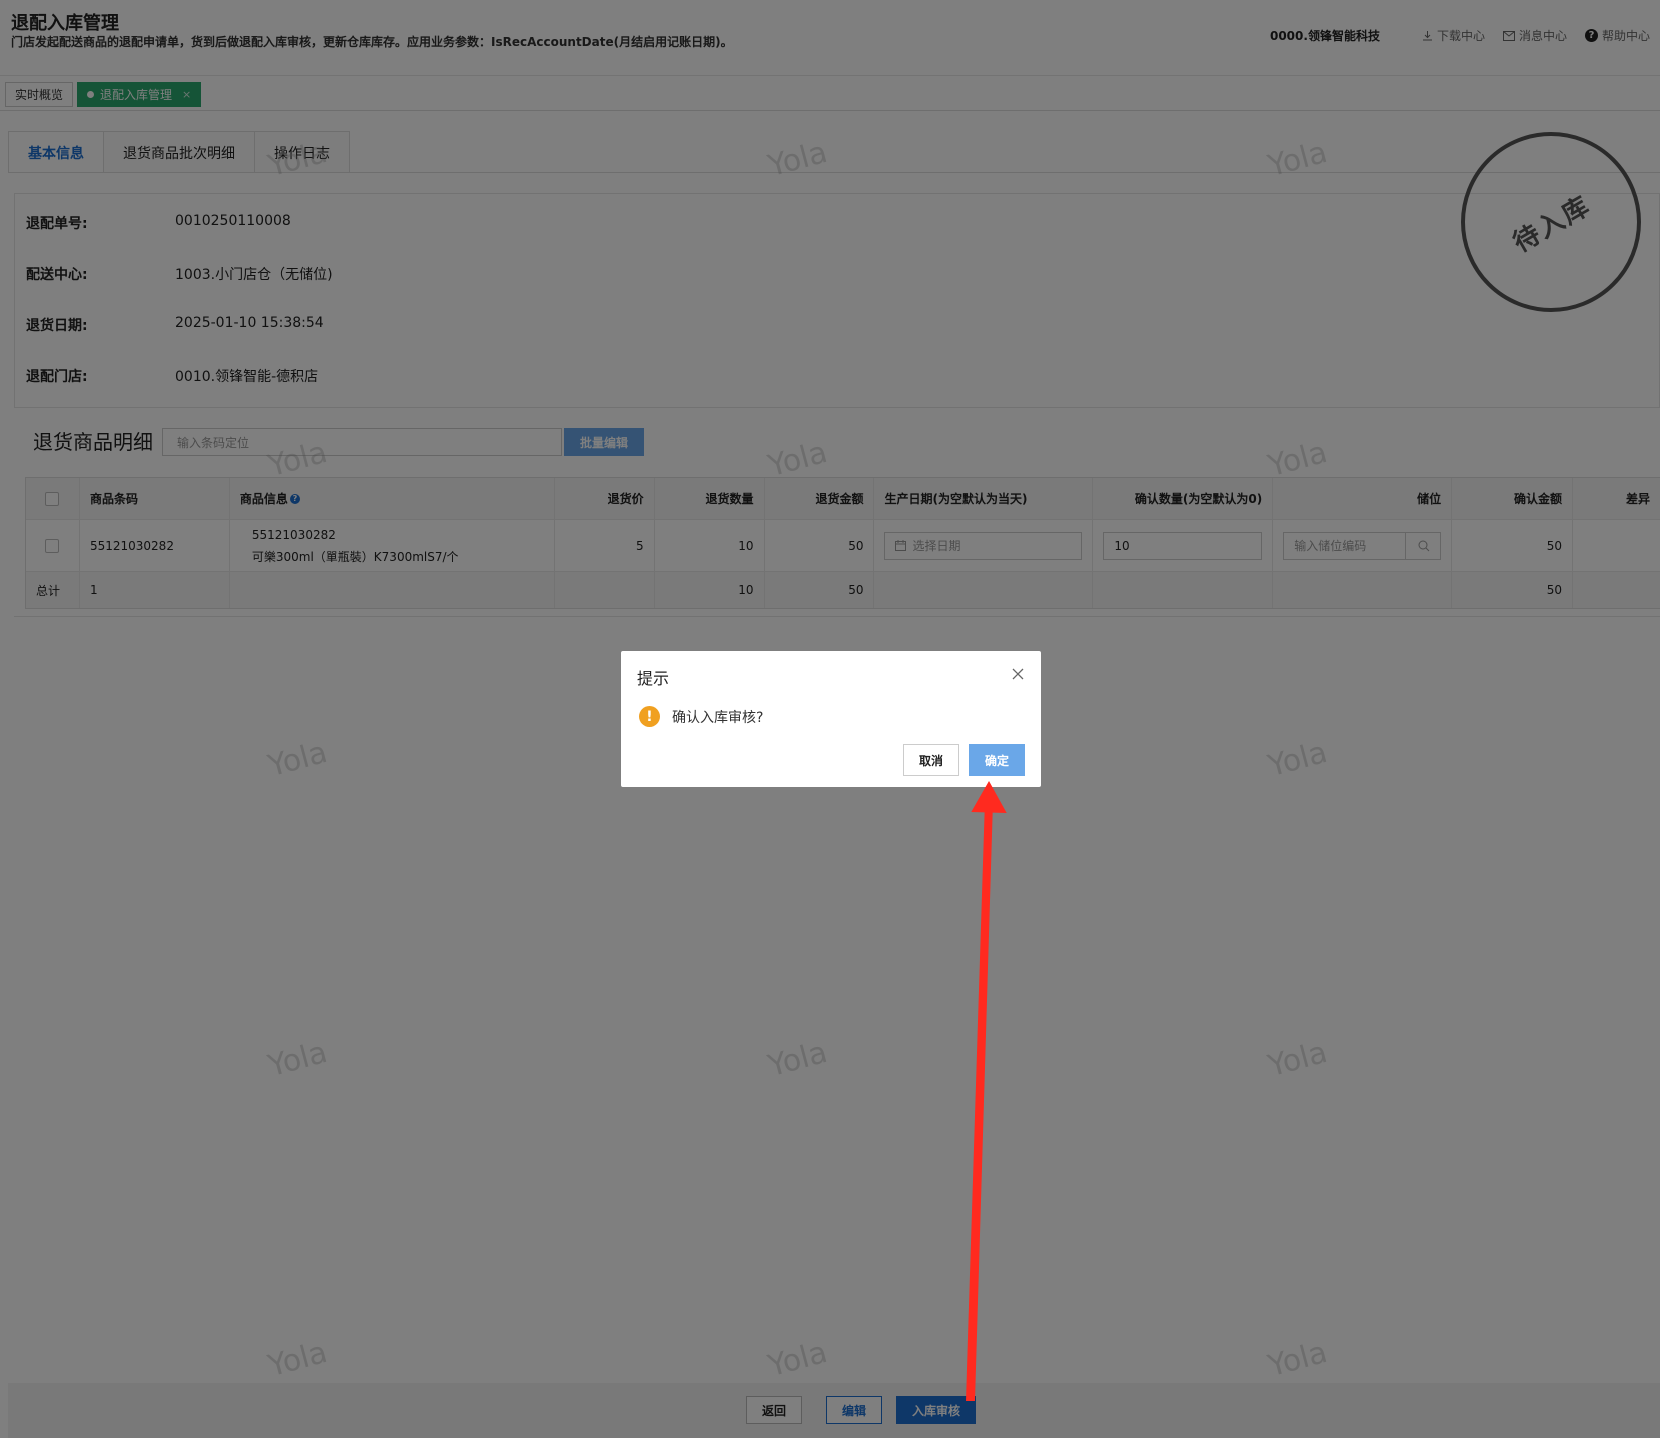 The image size is (1660, 1438). What do you see at coordinates (831, 719) in the screenshot?
I see `confirm-dialog: 提示 ! 确认入库审核? 取消 确定` at bounding box center [831, 719].